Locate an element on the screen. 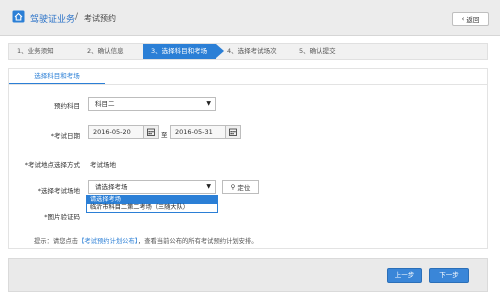 The width and height of the screenshot is (500, 294). venue-label: *选择考试场地 is located at coordinates (58, 191).